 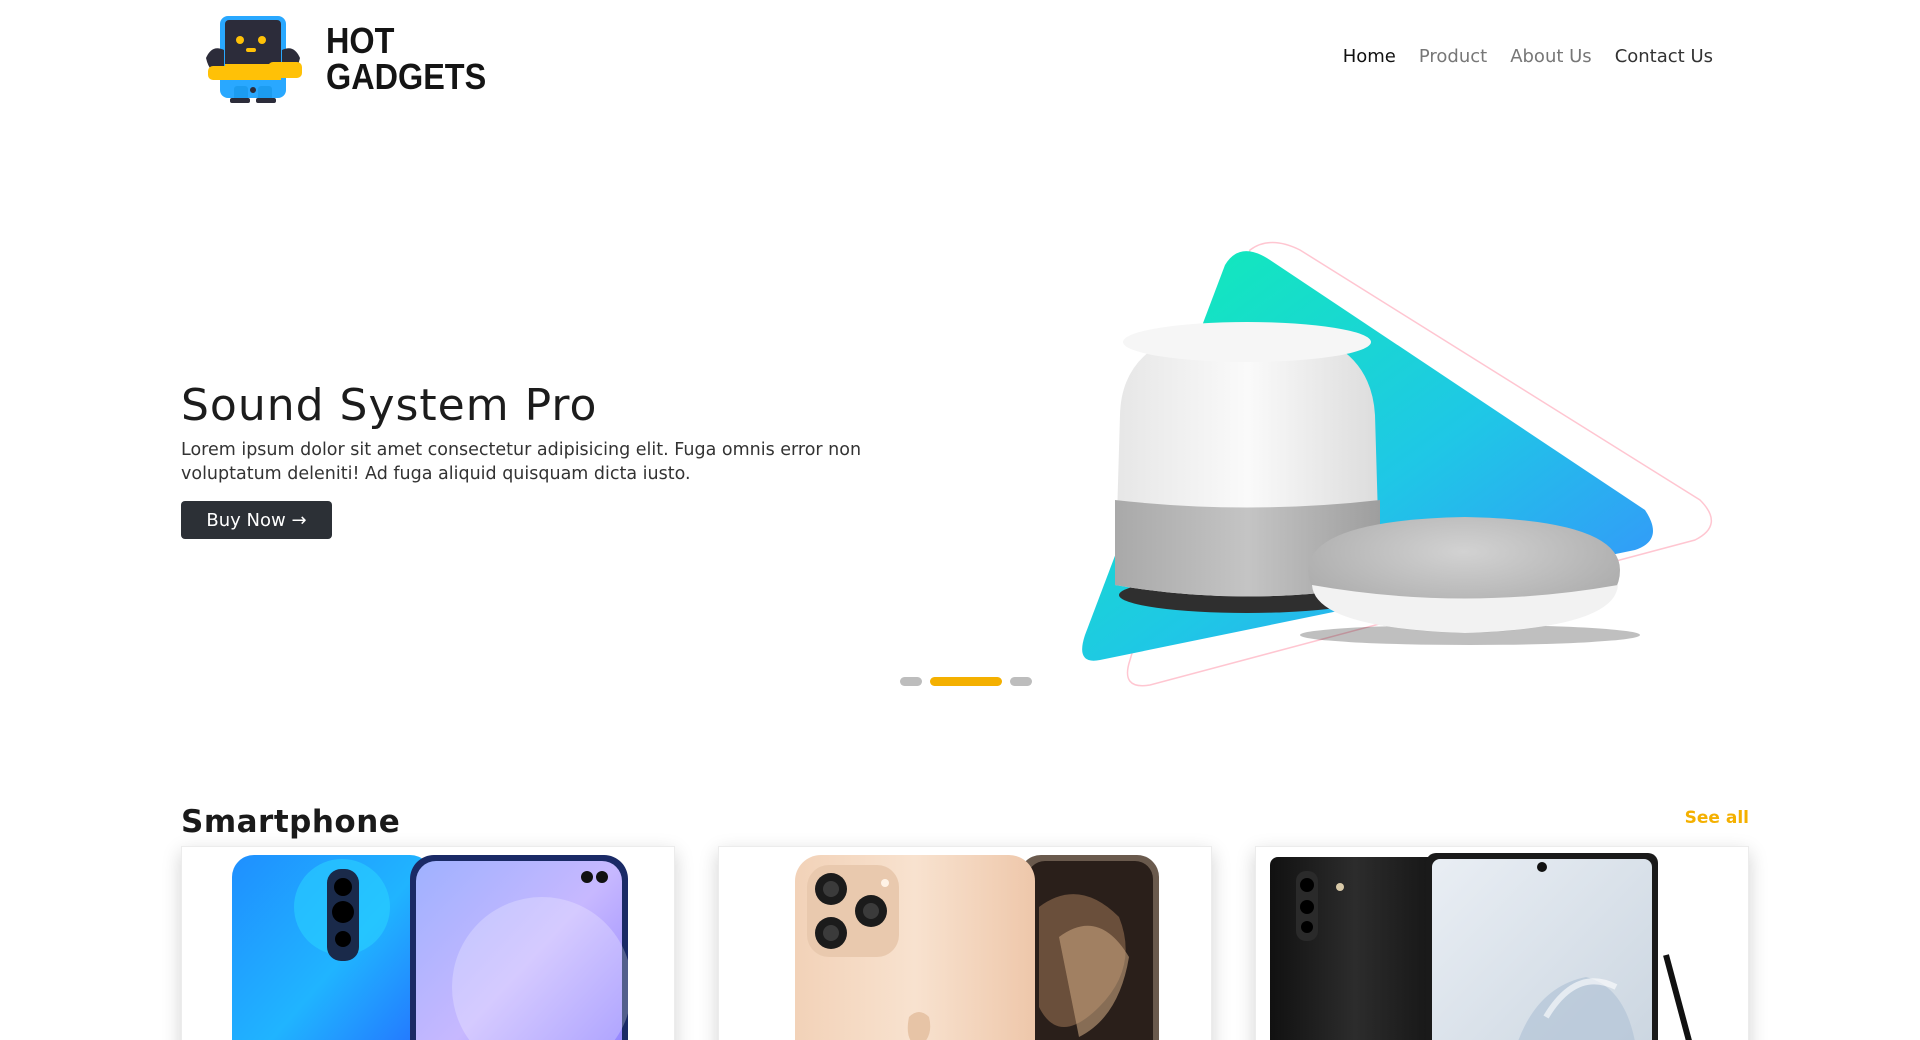 What do you see at coordinates (406, 76) in the screenshot?
I see `brand-line-2: GADGETS` at bounding box center [406, 76].